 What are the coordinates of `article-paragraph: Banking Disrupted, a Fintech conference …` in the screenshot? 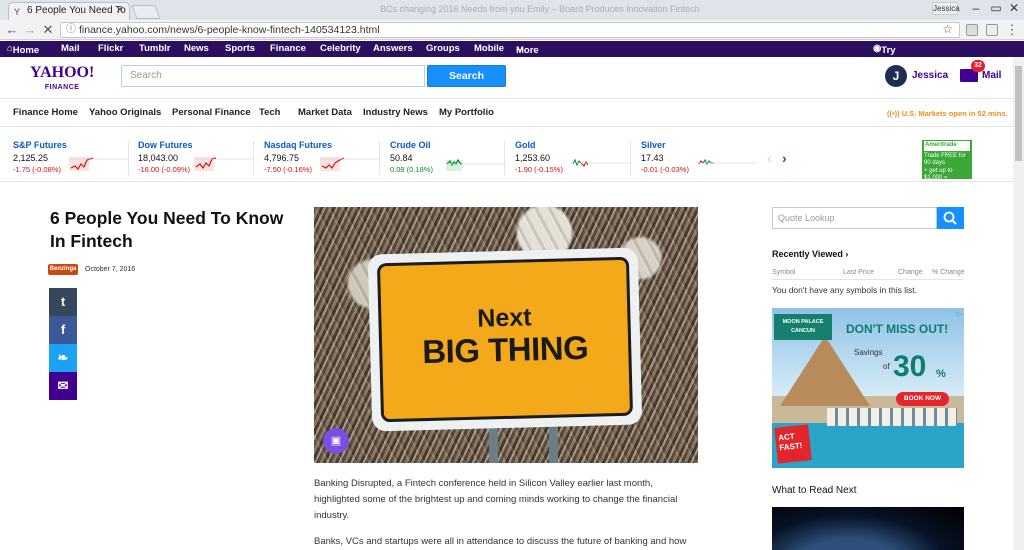 It's located at (496, 499).